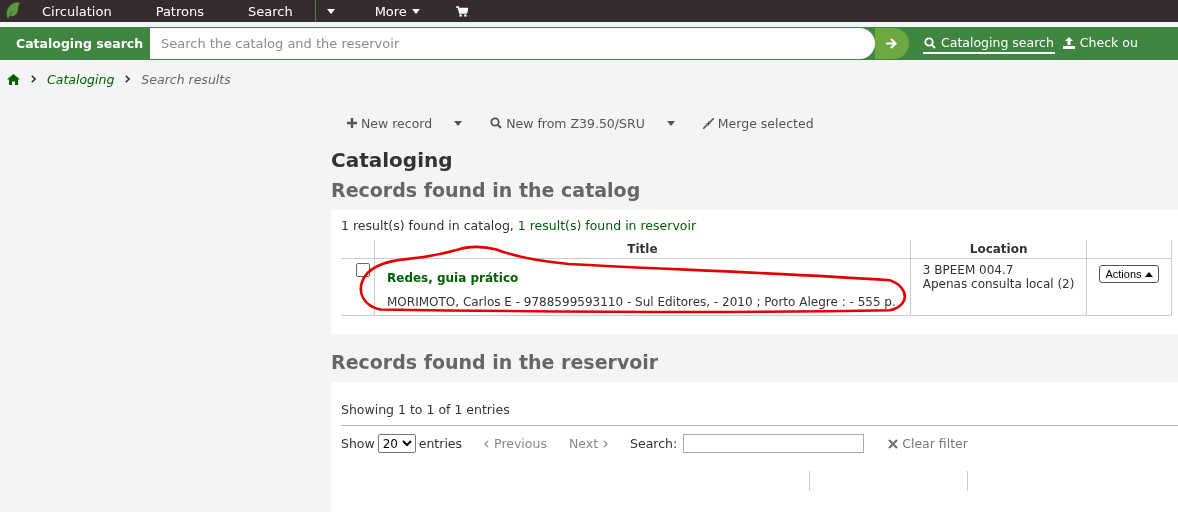 This screenshot has height=512, width=1178. Describe the element at coordinates (486, 190) in the screenshot. I see `section-heading: Records found in the catalog` at that location.